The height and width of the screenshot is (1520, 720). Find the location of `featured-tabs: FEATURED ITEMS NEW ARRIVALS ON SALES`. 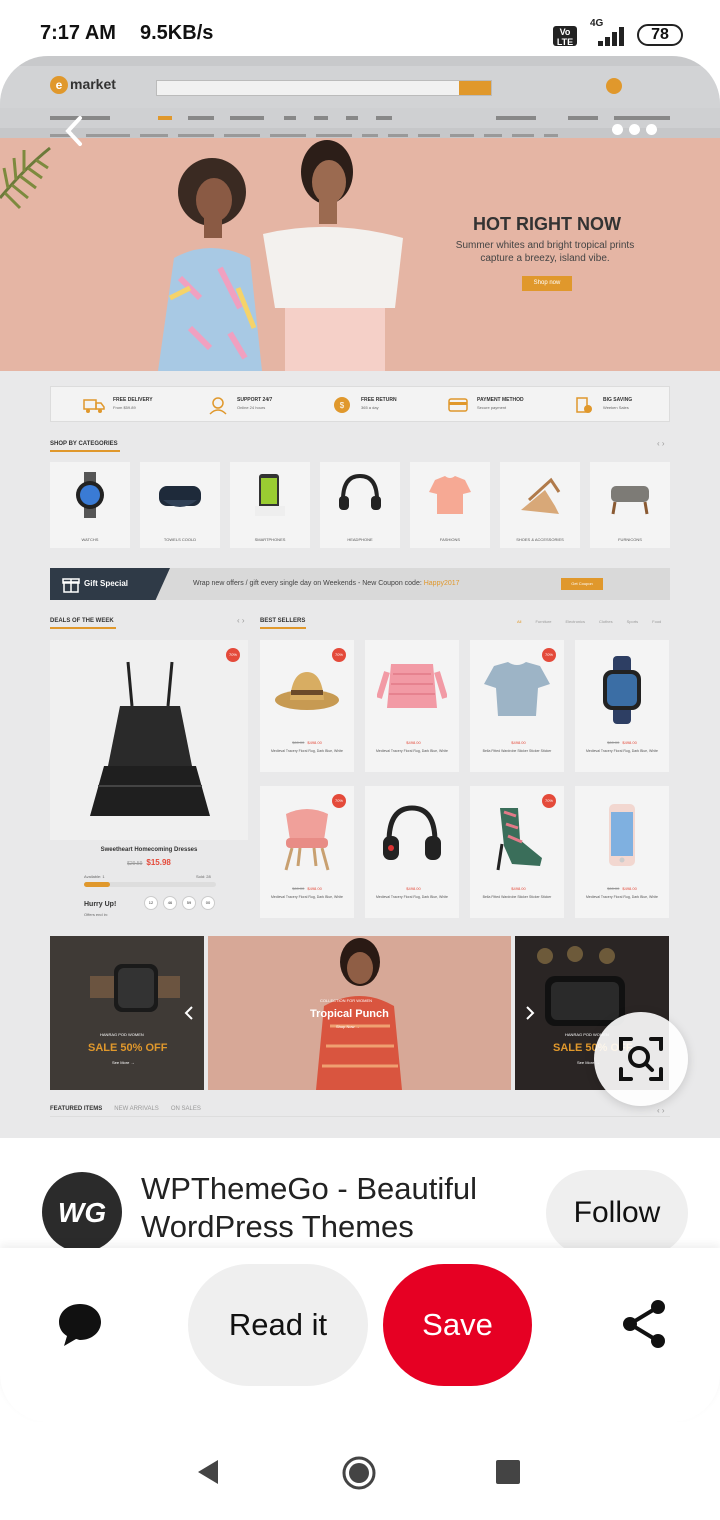

featured-tabs: FEATURED ITEMS NEW ARRIVALS ON SALES is located at coordinates (131, 1109).